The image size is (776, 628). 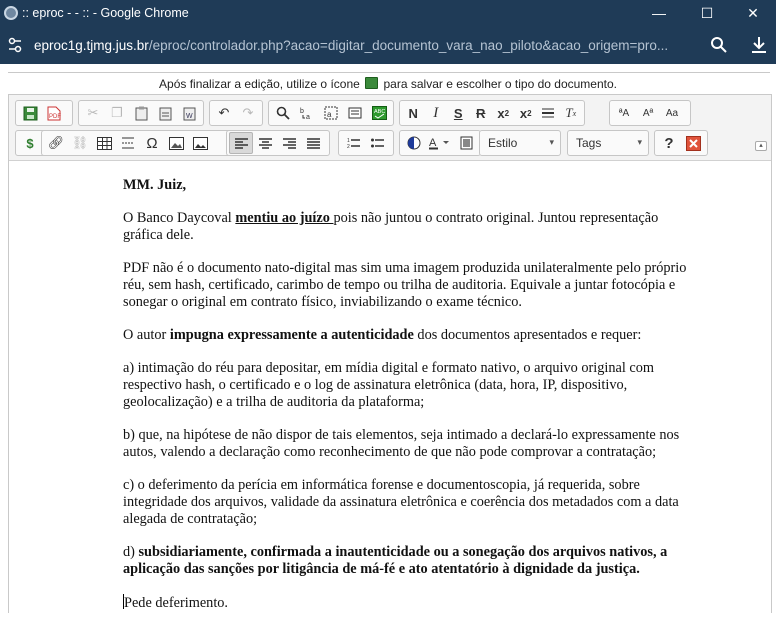 I want to click on collapse-toolbar-icon: ▴, so click(x=761, y=146).